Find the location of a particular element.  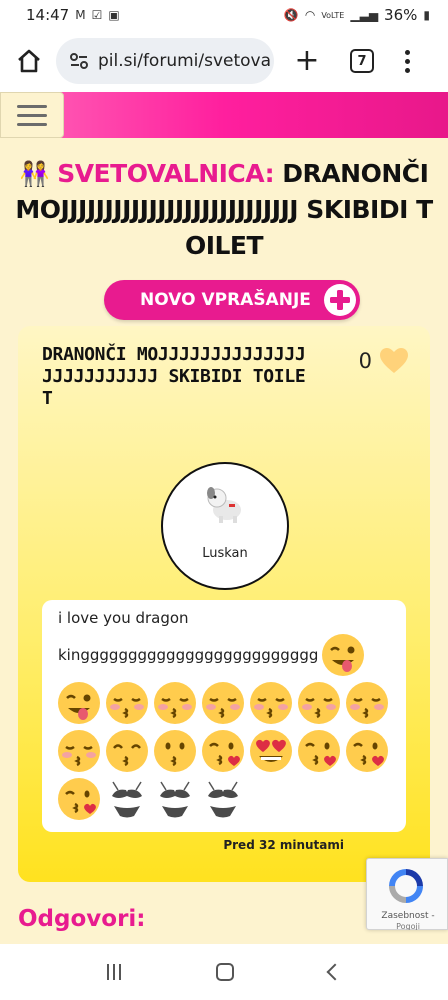

url-text: pil.si/forumi/svetova is located at coordinates (185, 61).